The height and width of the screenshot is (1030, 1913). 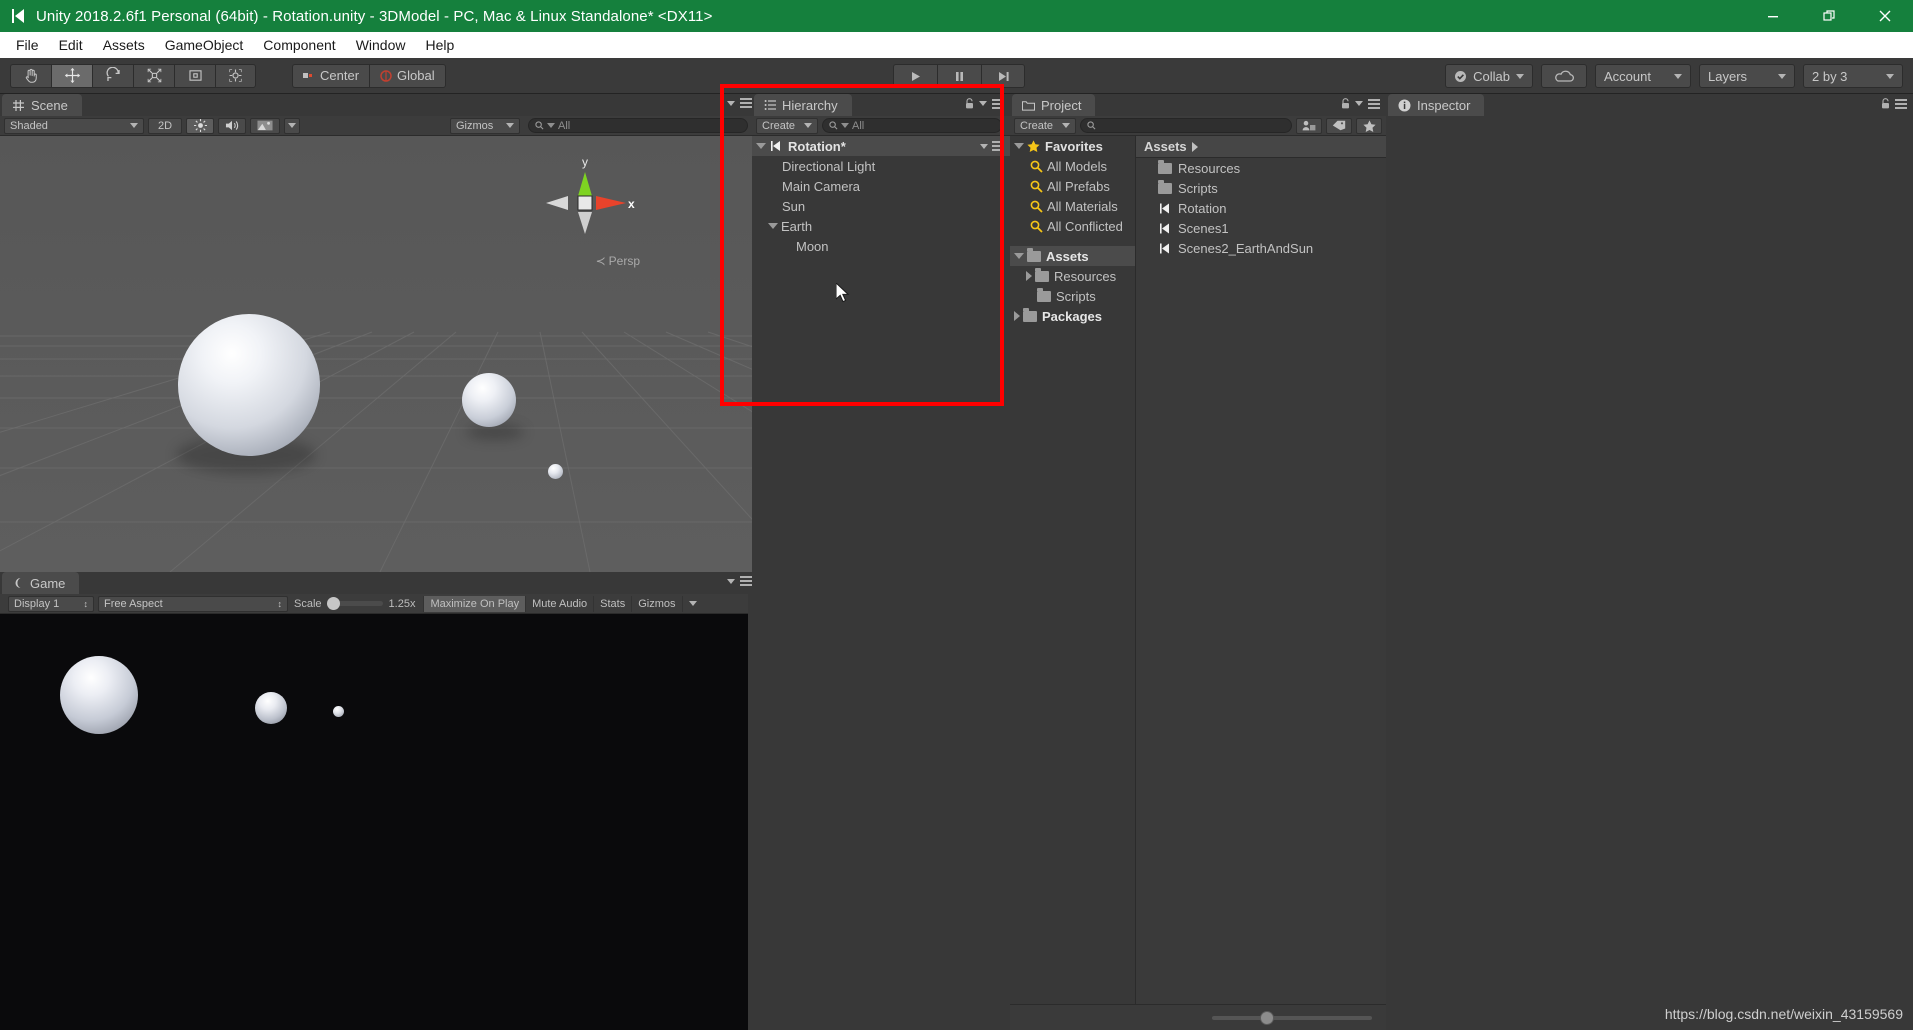 What do you see at coordinates (1489, 76) in the screenshot?
I see `collab-button: Collab` at bounding box center [1489, 76].